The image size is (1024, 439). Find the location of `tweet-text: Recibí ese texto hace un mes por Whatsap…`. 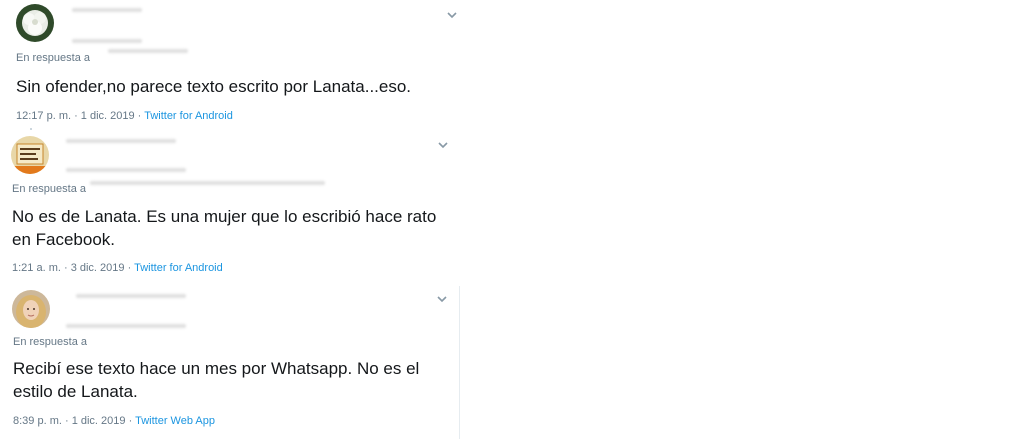

tweet-text: Recibí ese texto hace un mes por Whatsap… is located at coordinates (216, 380).